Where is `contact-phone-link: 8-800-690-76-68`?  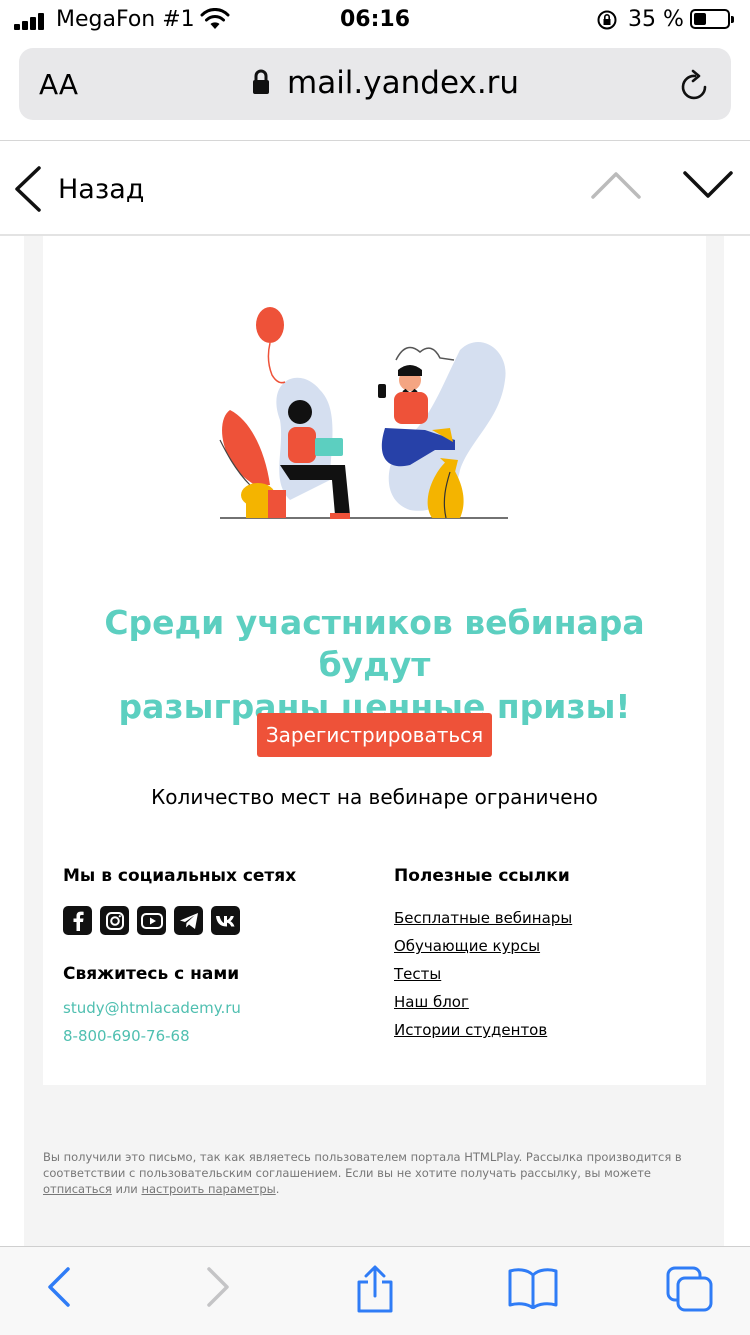
contact-phone-link: 8-800-690-76-68 is located at coordinates (126, 1036).